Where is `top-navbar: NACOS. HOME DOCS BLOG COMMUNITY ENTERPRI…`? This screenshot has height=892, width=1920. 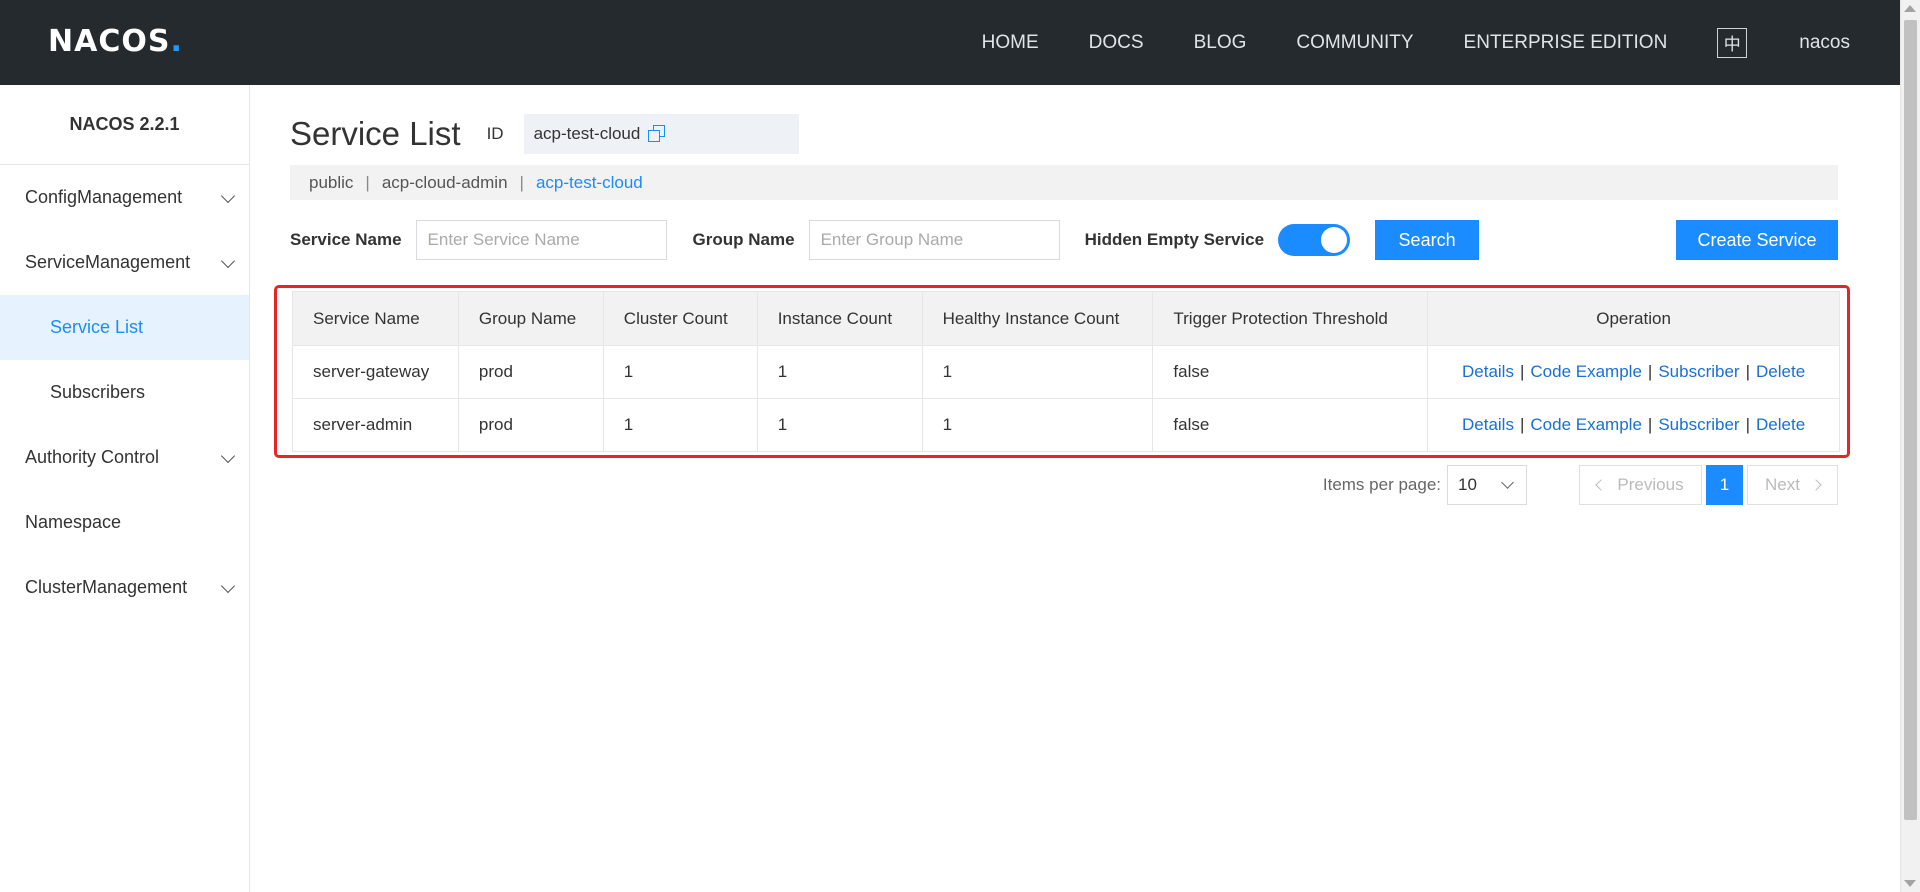 top-navbar: NACOS. HOME DOCS BLOG COMMUNITY ENTERPRI… is located at coordinates (960, 42).